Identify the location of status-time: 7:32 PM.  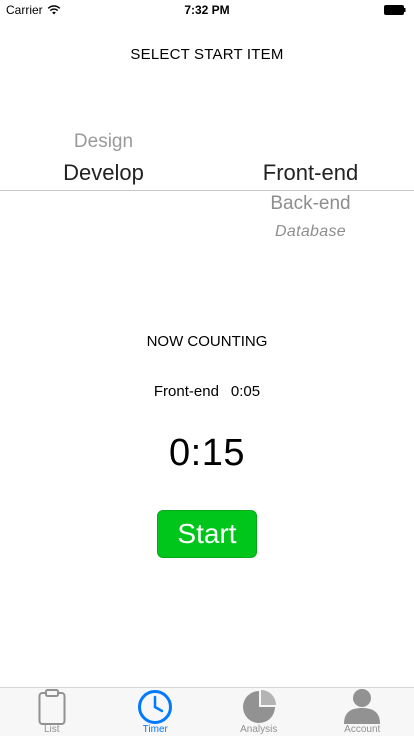
(207, 10).